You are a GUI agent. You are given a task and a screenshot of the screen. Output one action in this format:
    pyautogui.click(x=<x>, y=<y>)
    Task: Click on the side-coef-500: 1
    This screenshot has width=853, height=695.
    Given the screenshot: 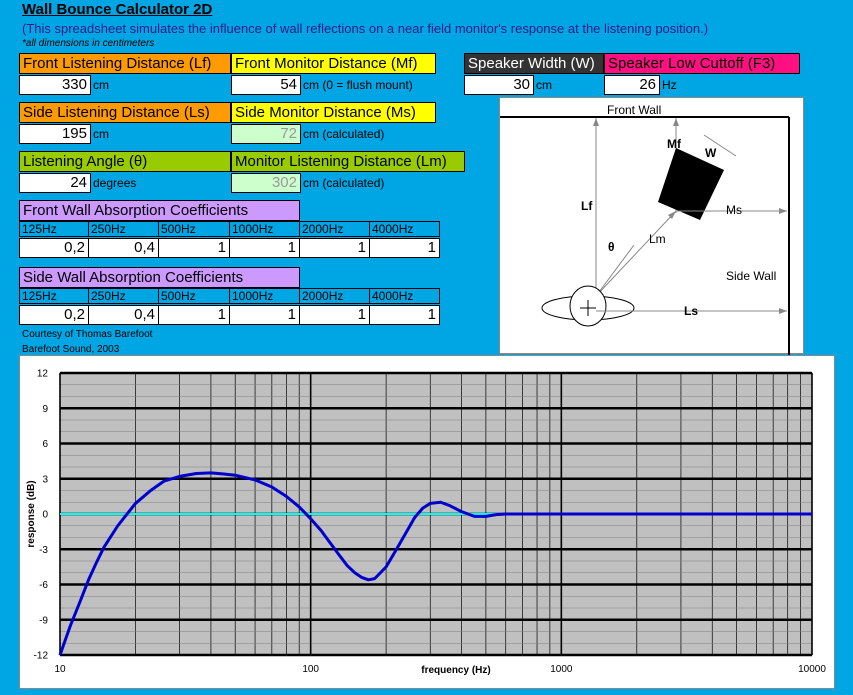 What is the action you would take?
    pyautogui.click(x=194, y=315)
    